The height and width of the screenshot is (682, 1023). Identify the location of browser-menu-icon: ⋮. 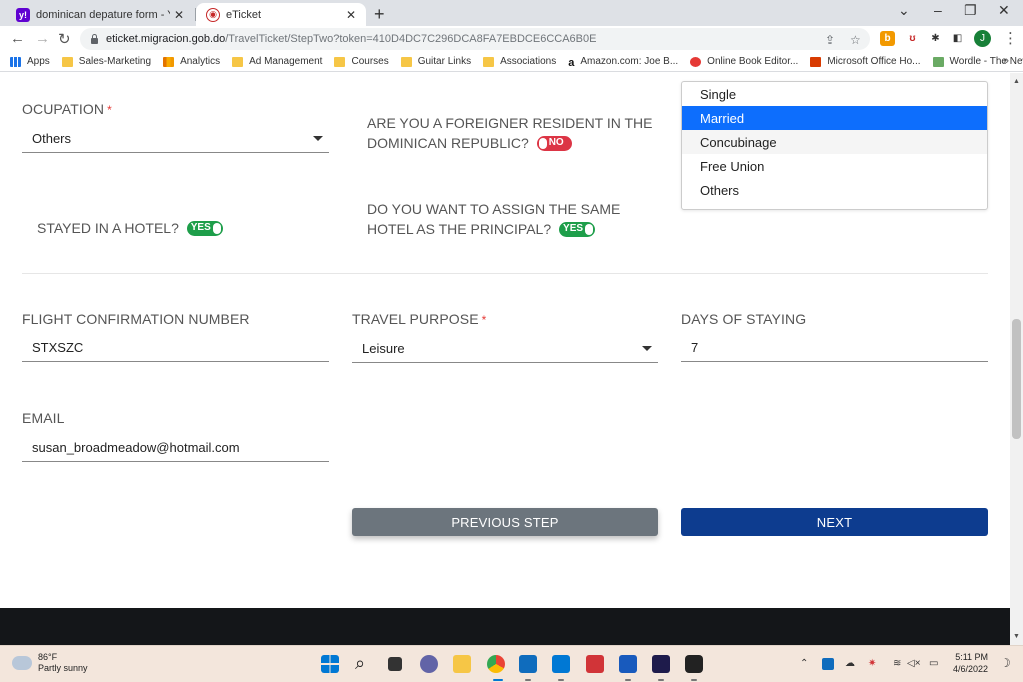
(1010, 38).